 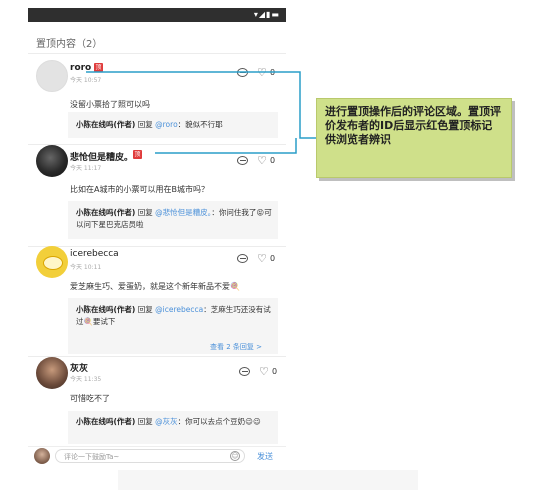 I want to click on callout-connector, so click(x=201, y=112).